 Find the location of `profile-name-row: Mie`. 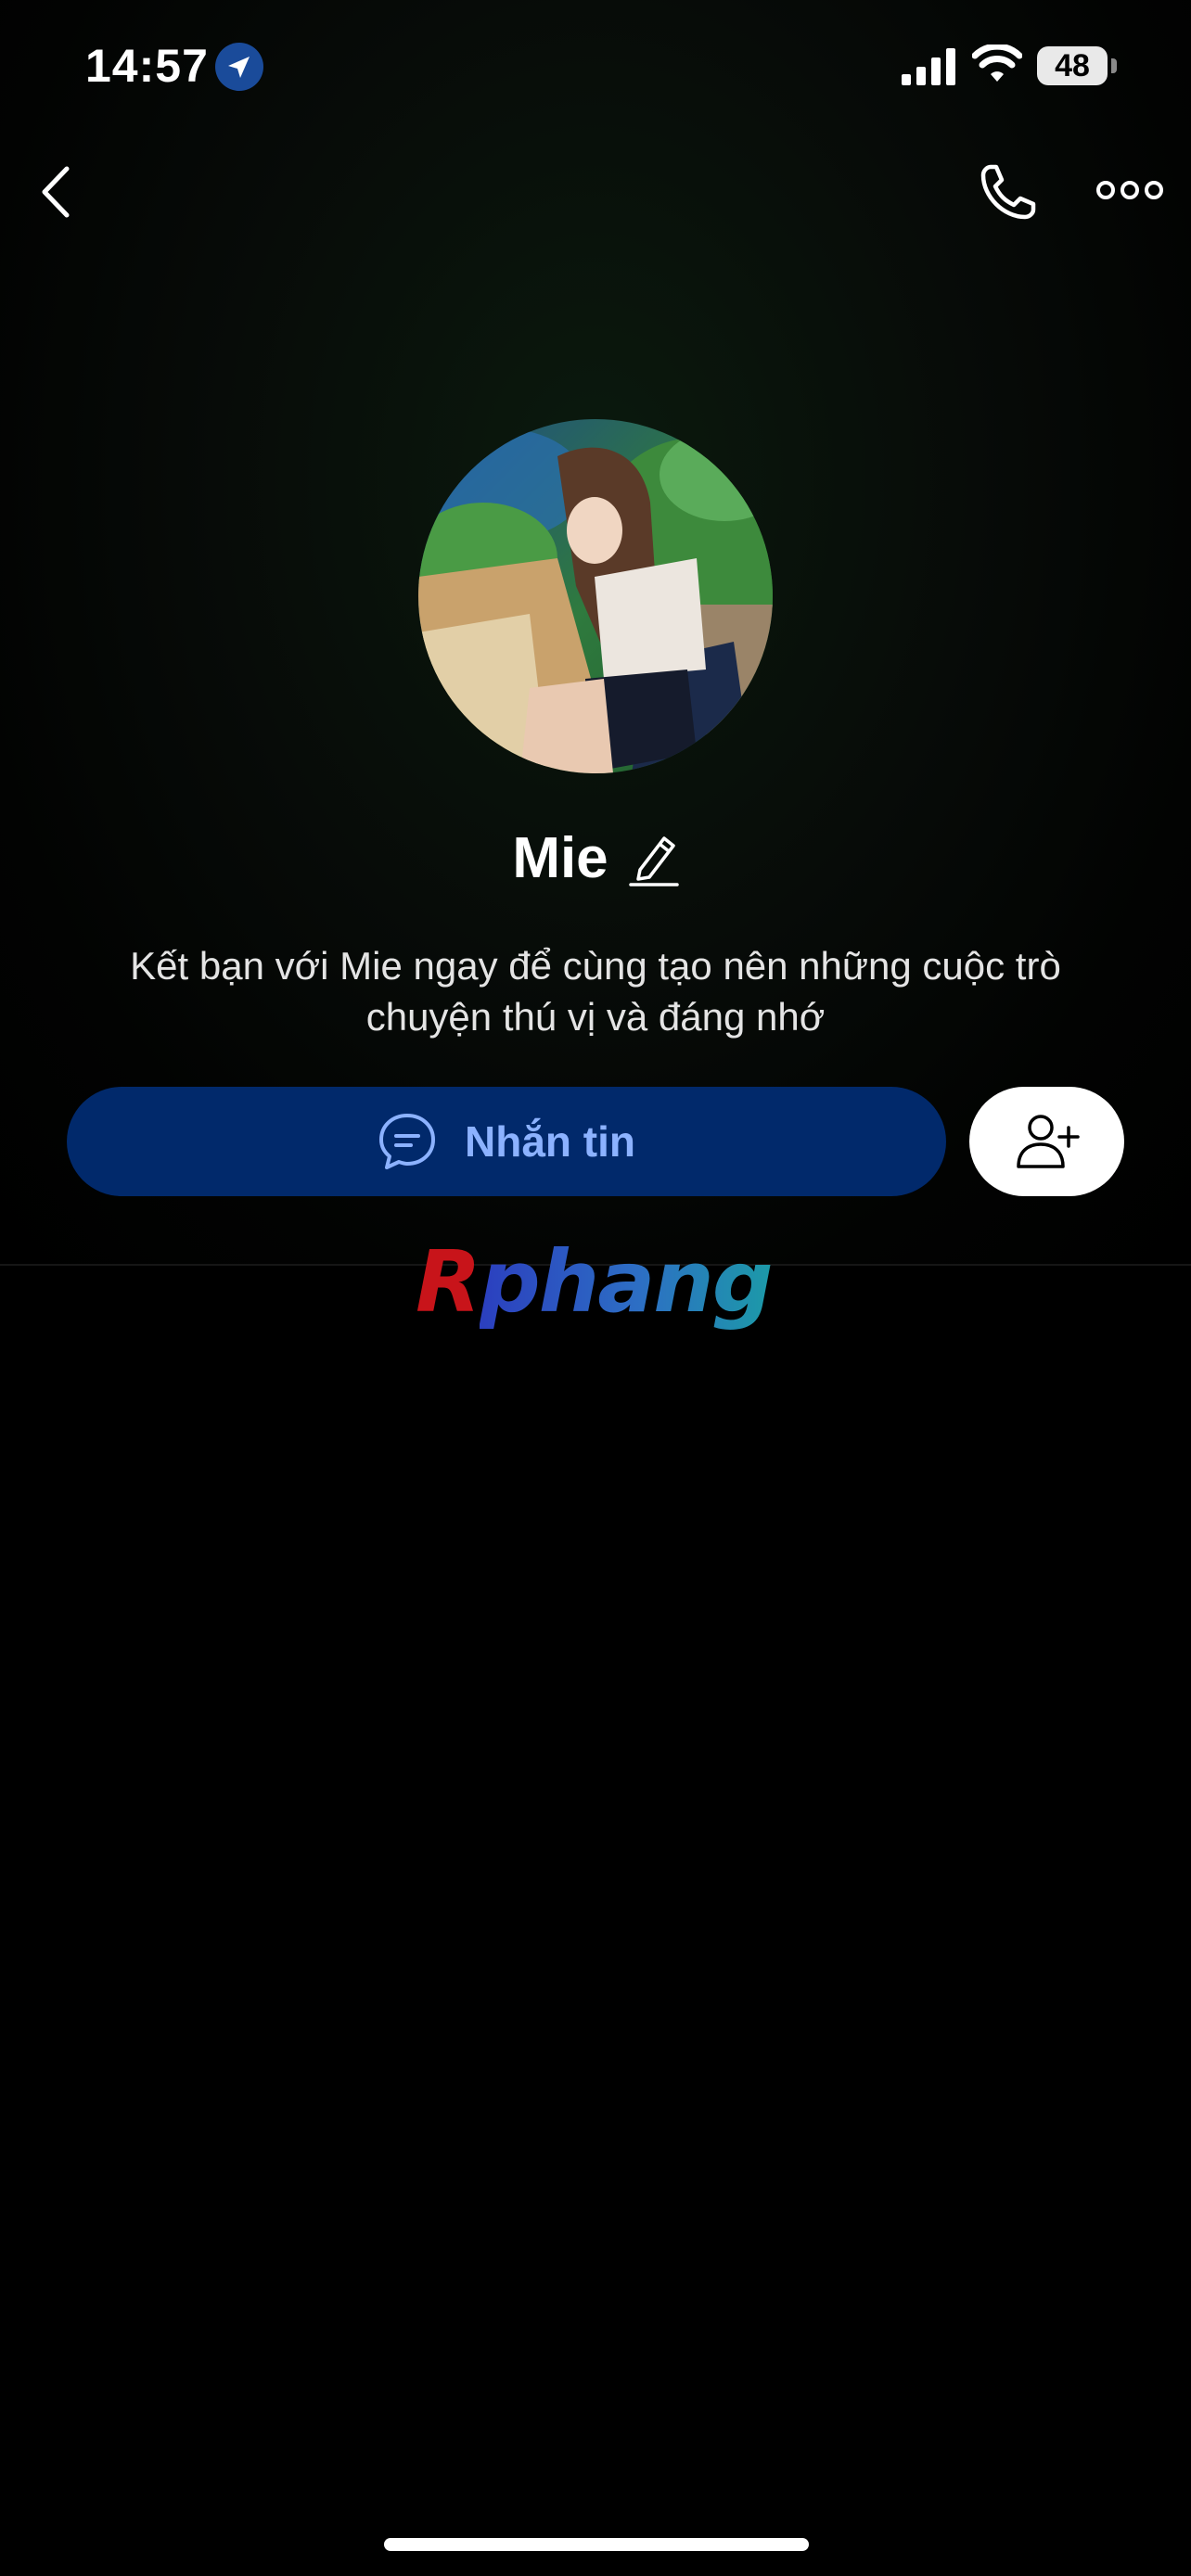

profile-name-row: Mie is located at coordinates (595, 858).